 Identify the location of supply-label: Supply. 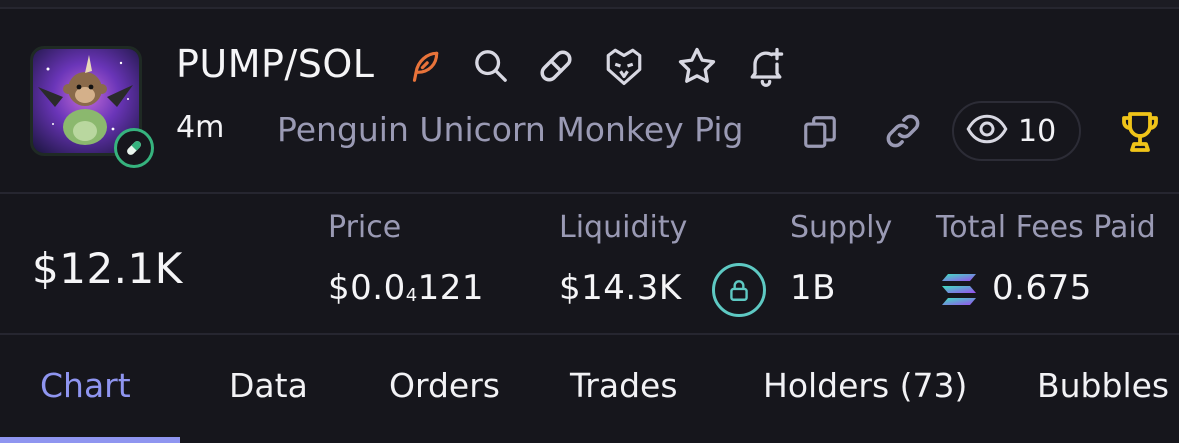
(841, 227).